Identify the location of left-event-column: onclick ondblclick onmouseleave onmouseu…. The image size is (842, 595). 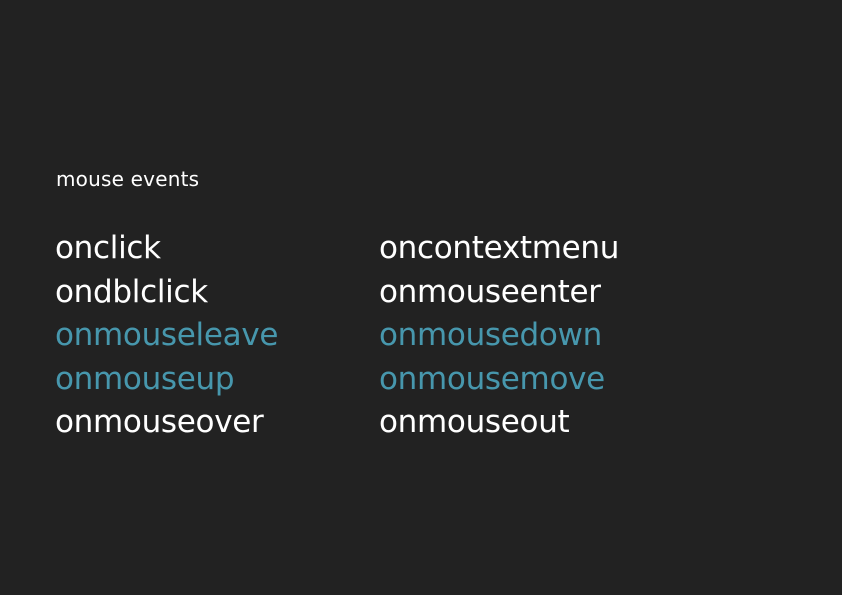
(166, 336).